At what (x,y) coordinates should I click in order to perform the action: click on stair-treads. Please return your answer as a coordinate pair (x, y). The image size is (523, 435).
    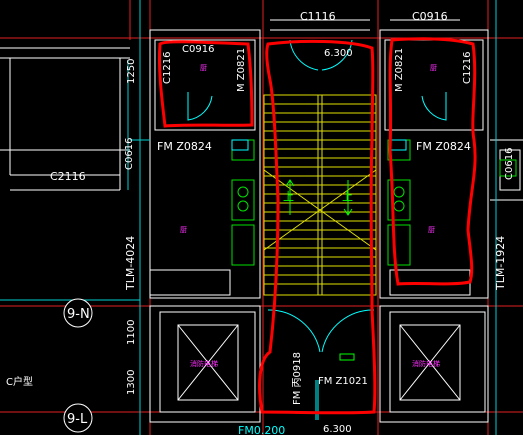
    Looking at the image, I should click on (320, 195).